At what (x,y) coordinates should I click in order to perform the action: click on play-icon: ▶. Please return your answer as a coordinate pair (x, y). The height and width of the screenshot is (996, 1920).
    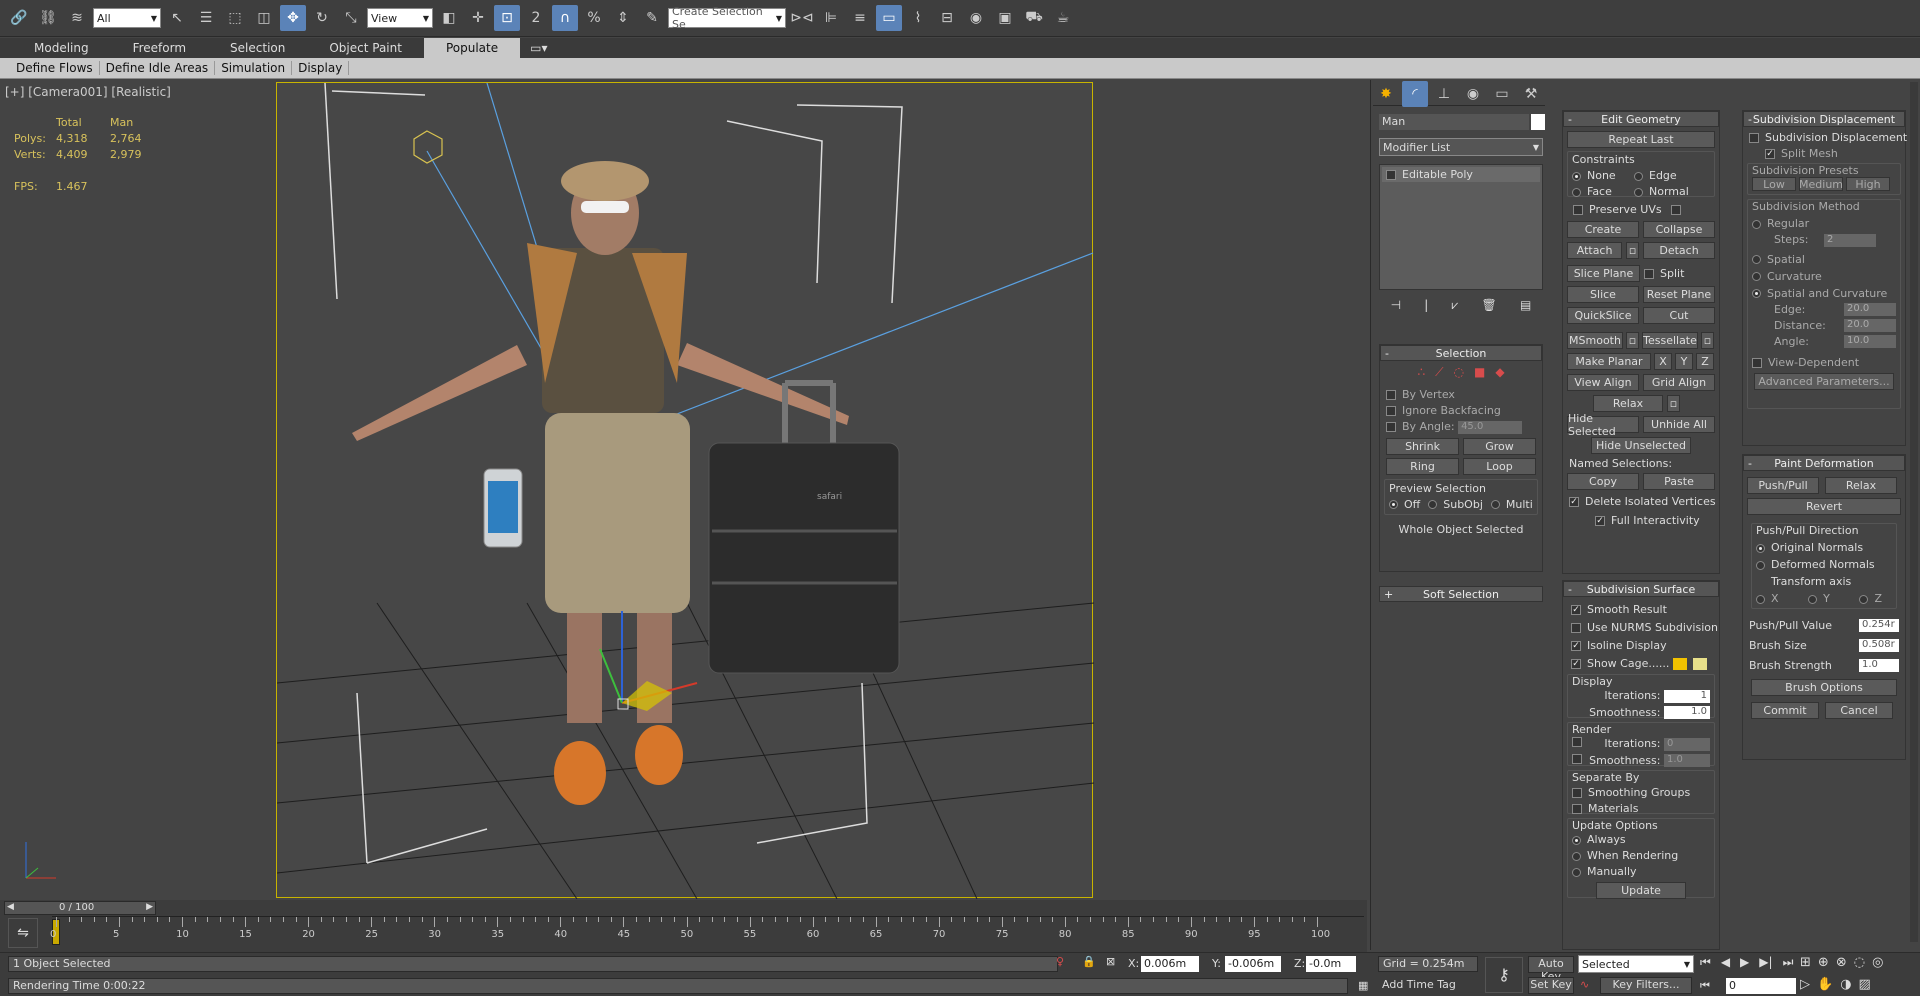
    Looking at the image, I should click on (1744, 962).